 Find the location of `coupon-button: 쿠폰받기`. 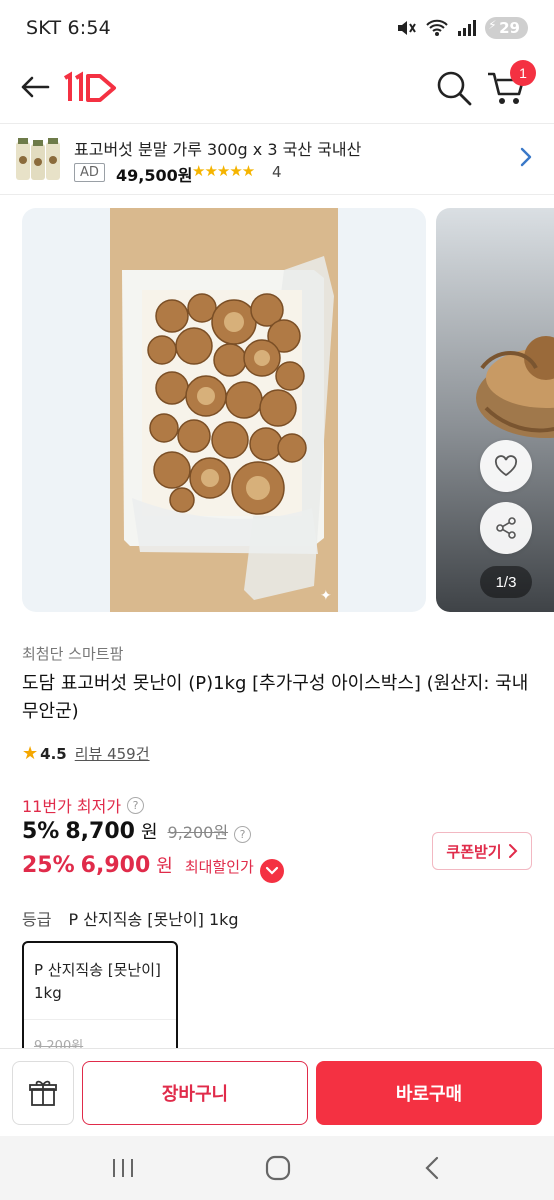

coupon-button: 쿠폰받기 is located at coordinates (482, 851).